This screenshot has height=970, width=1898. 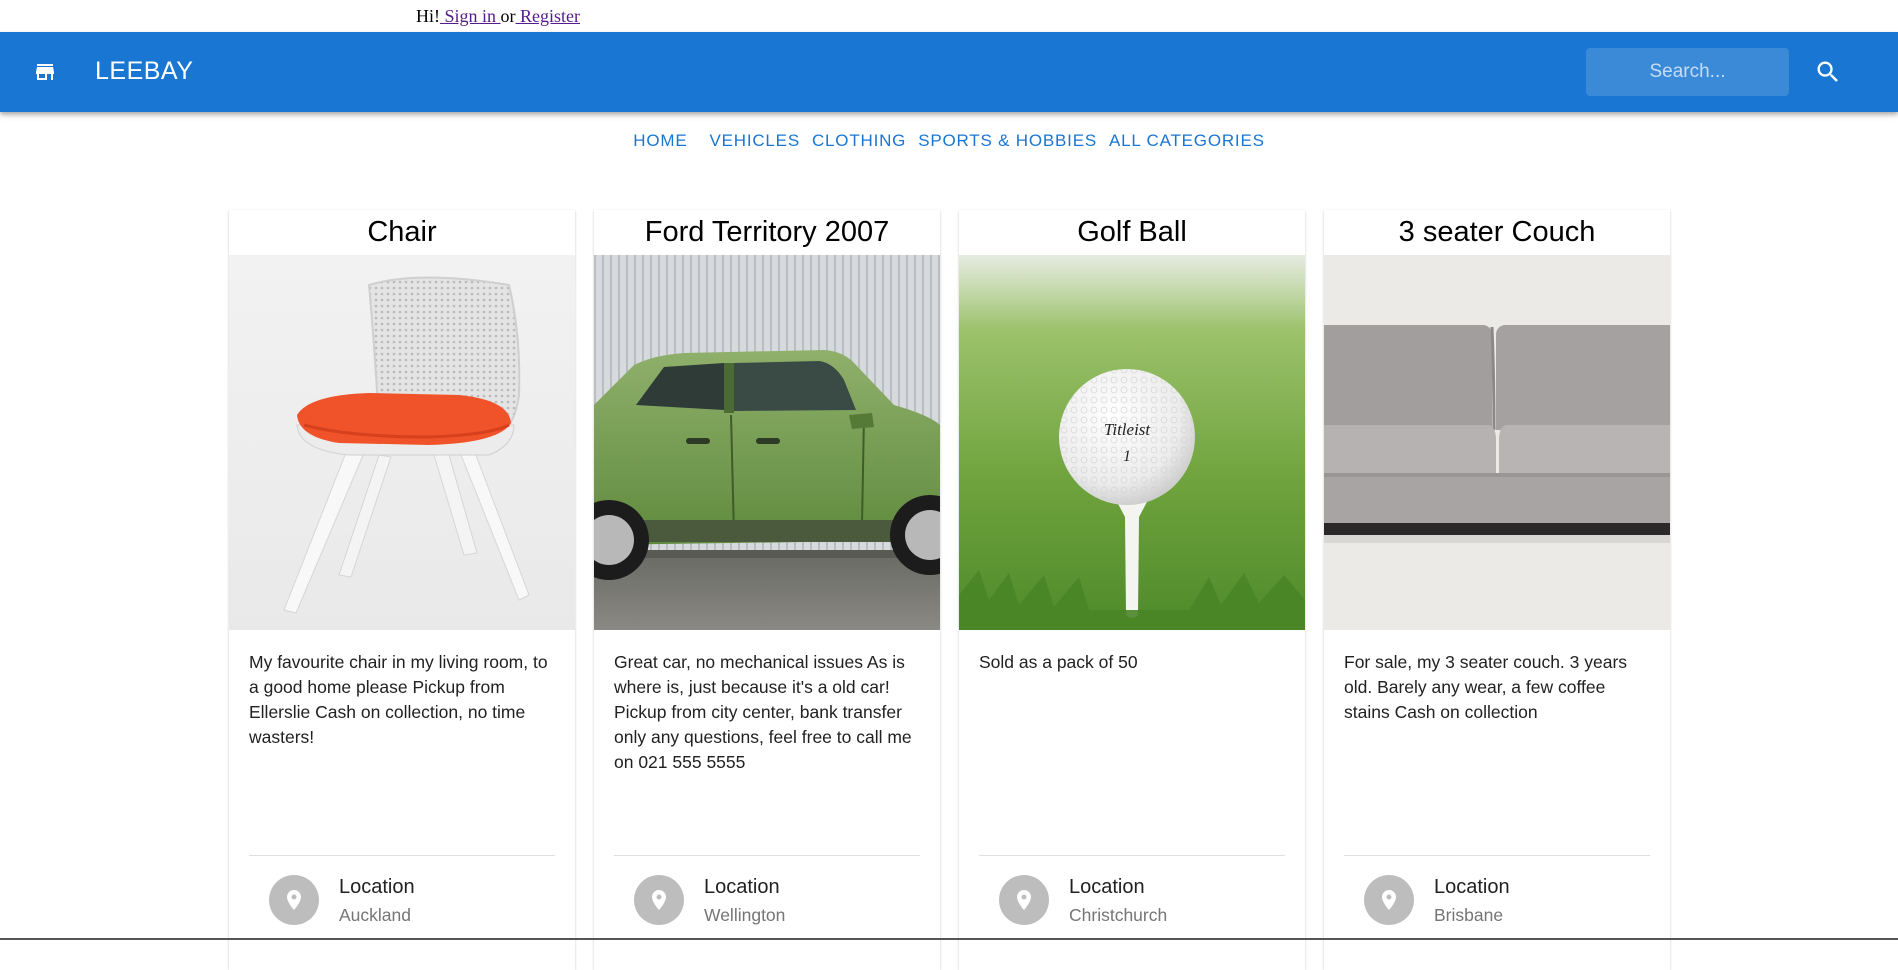 What do you see at coordinates (754, 141) in the screenshot?
I see `nav-vehicles: VEHICLES` at bounding box center [754, 141].